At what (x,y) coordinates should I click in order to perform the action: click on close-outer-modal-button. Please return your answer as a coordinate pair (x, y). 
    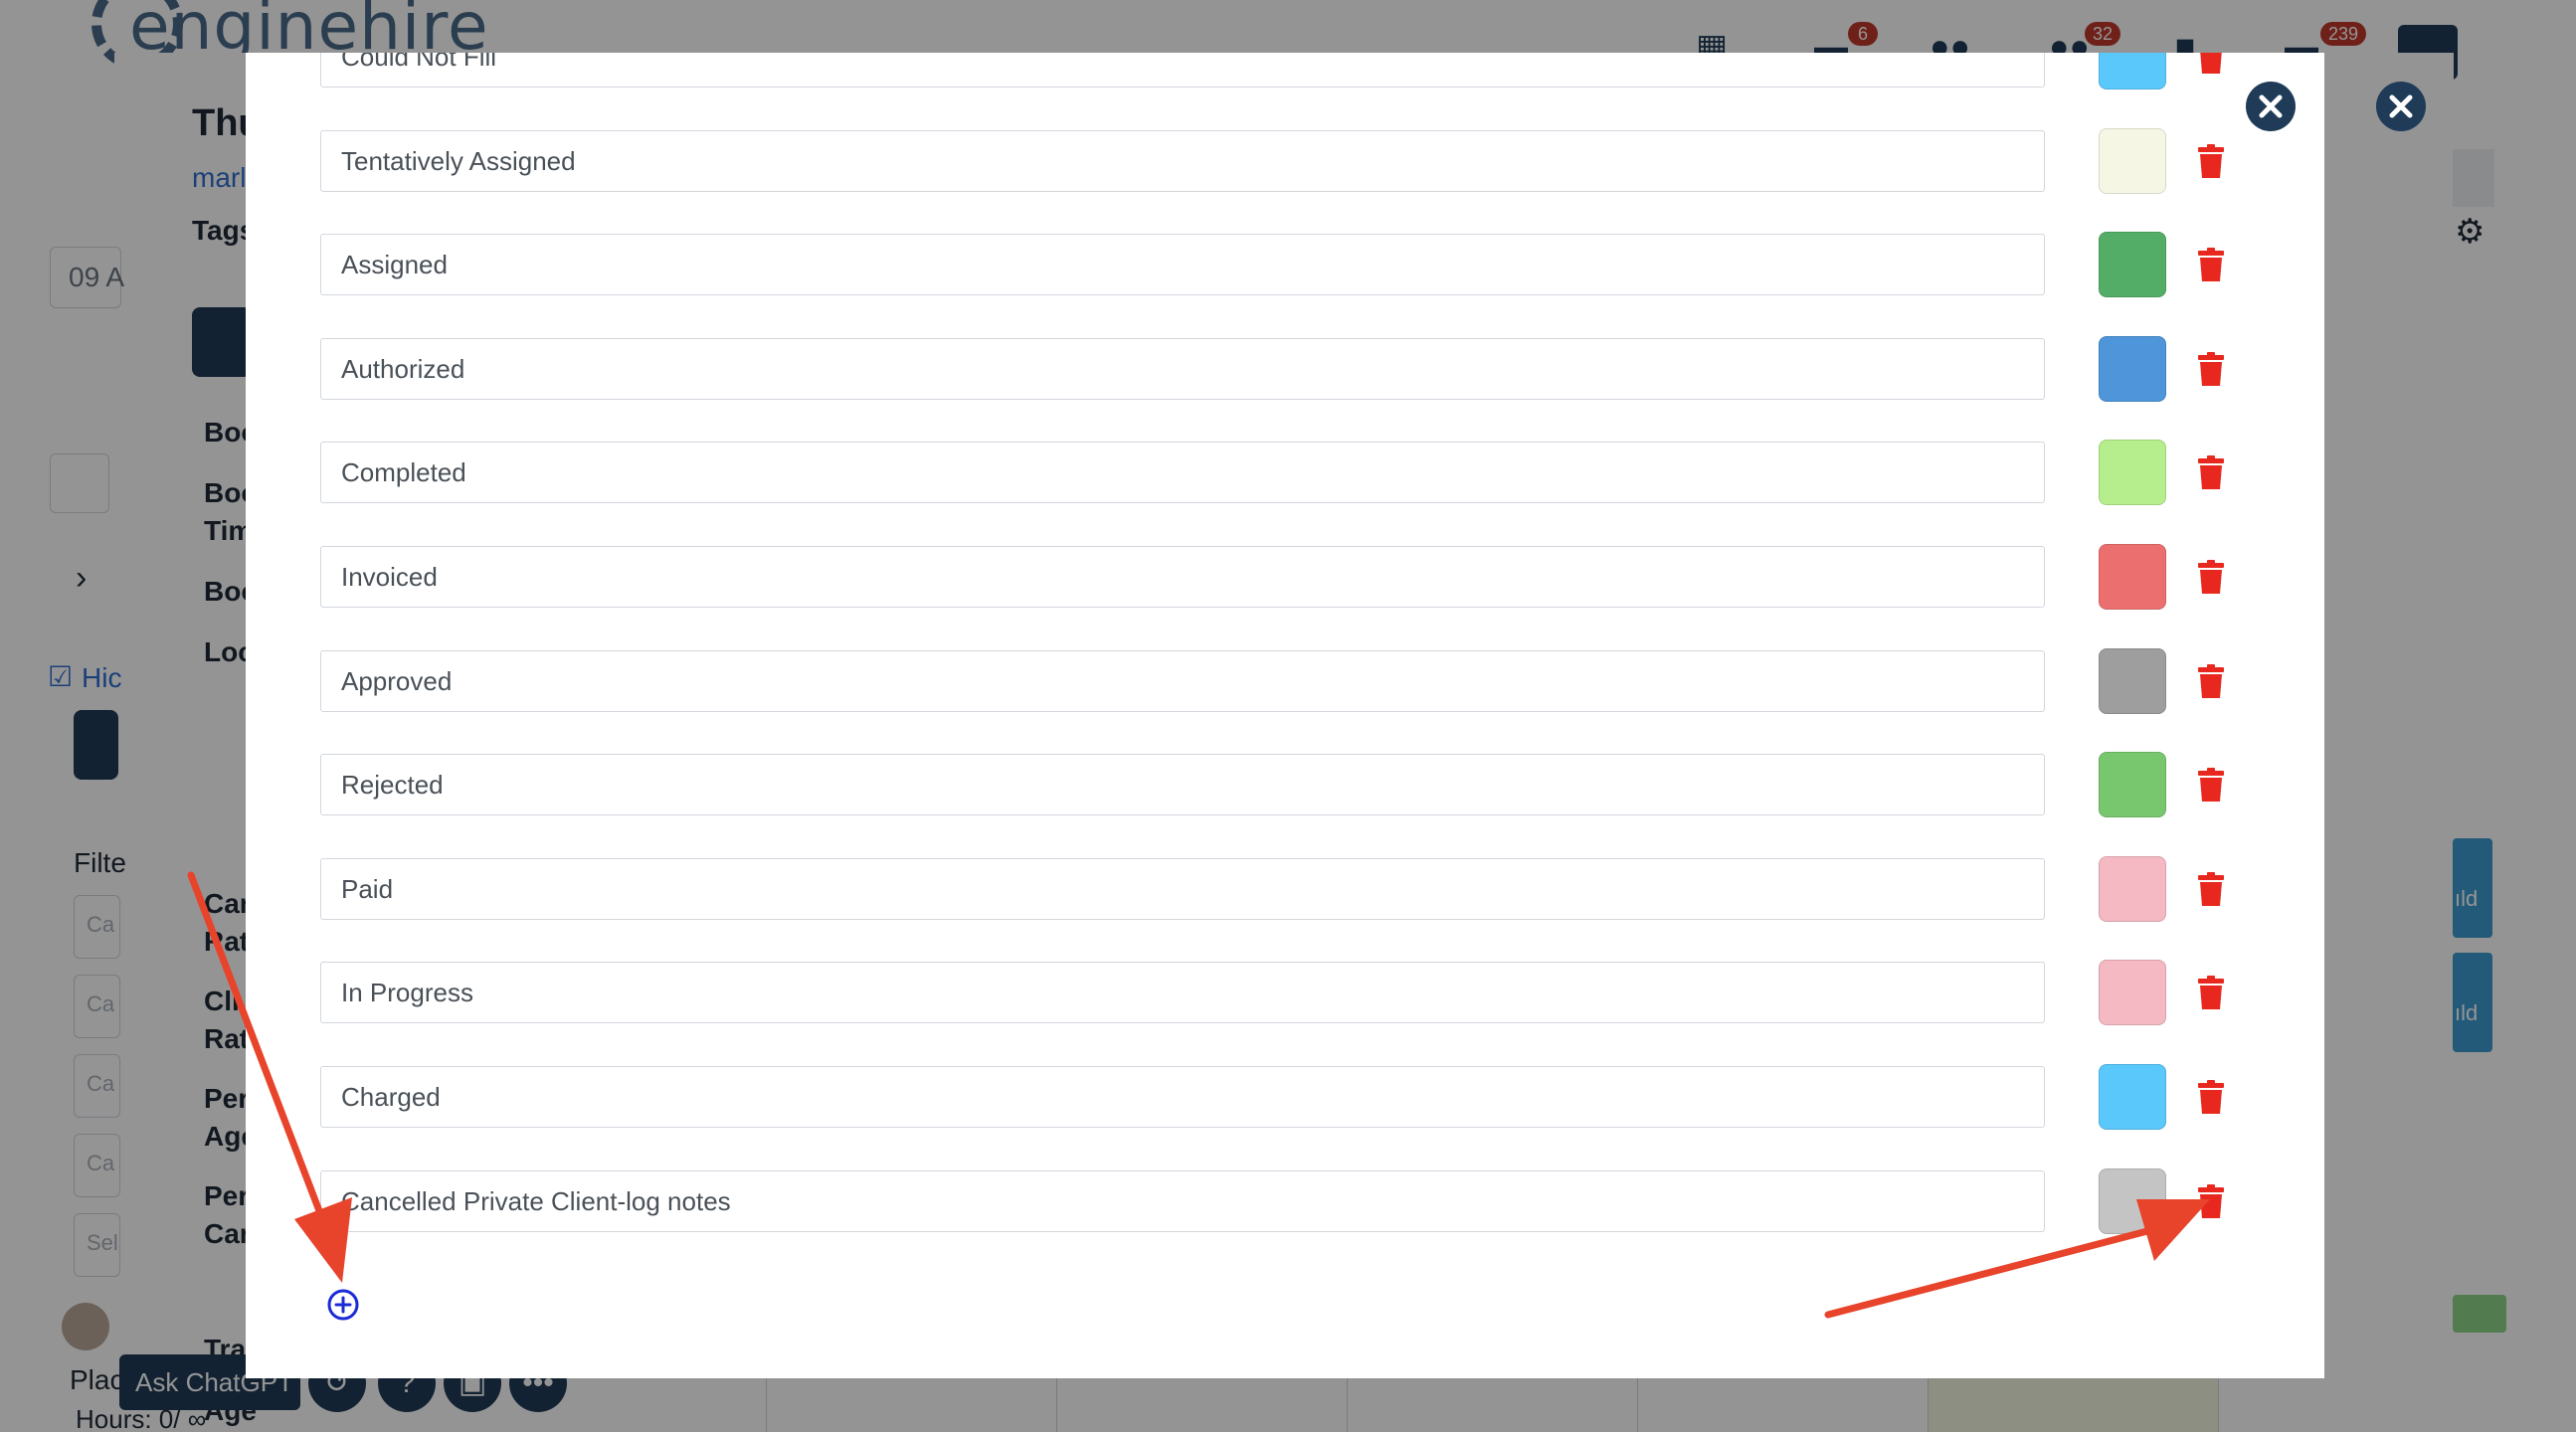
    Looking at the image, I should click on (2401, 106).